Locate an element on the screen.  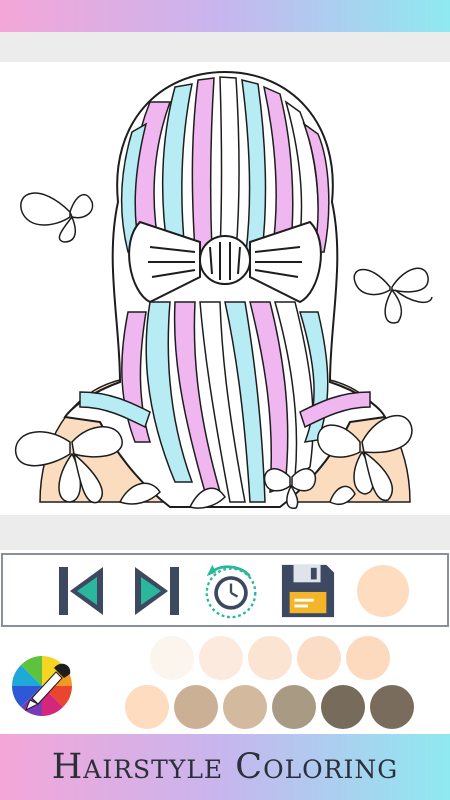
color-palette is located at coordinates (225, 681).